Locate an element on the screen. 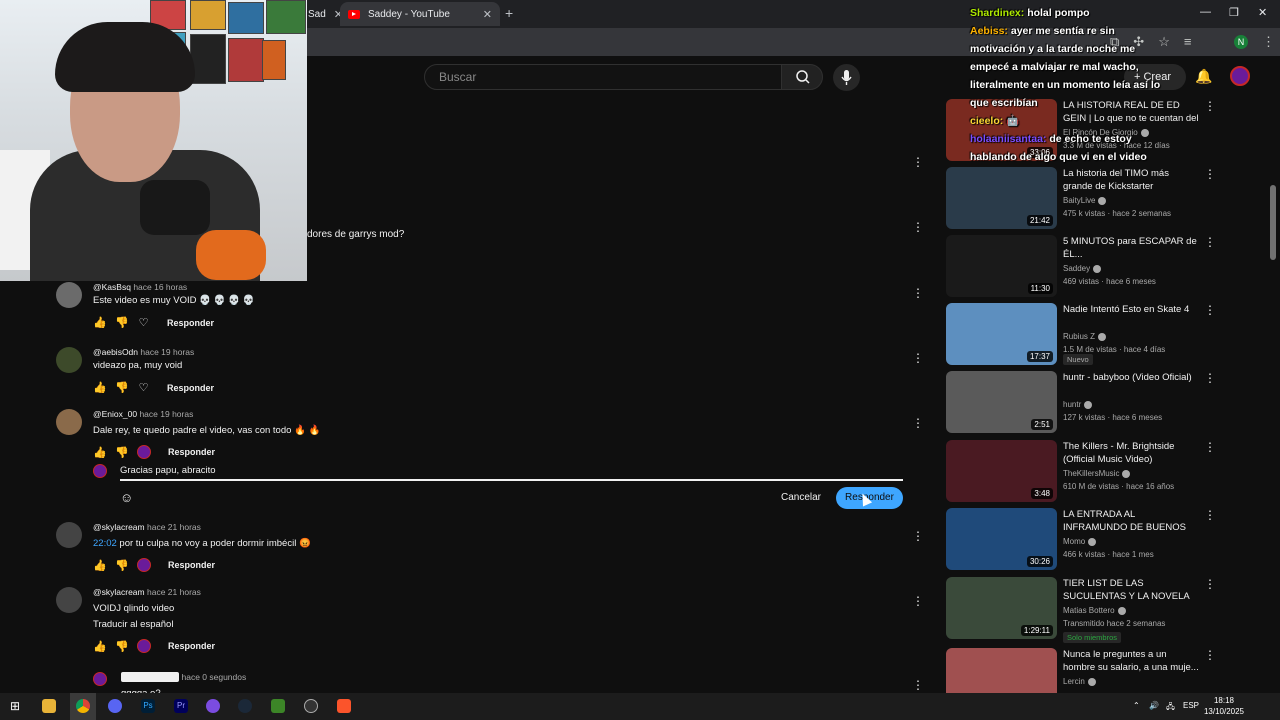  playlist-icon: ≡ is located at coordinates (1188, 42).